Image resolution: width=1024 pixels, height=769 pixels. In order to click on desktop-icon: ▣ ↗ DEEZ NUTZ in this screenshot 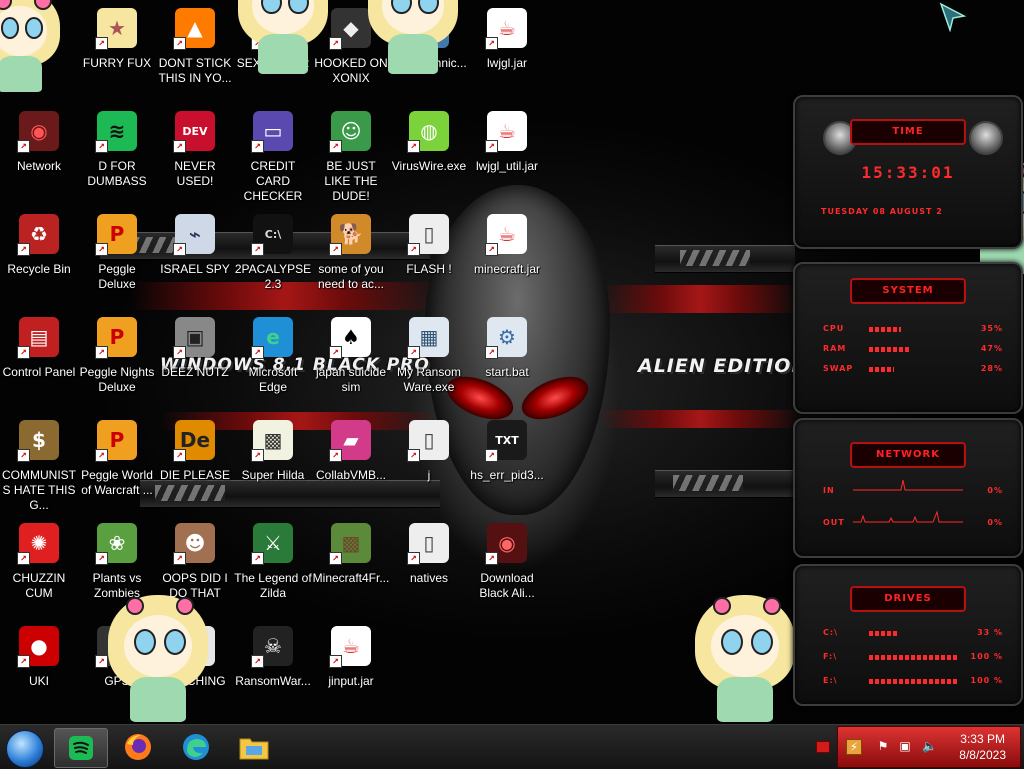, I will do `click(195, 348)`.